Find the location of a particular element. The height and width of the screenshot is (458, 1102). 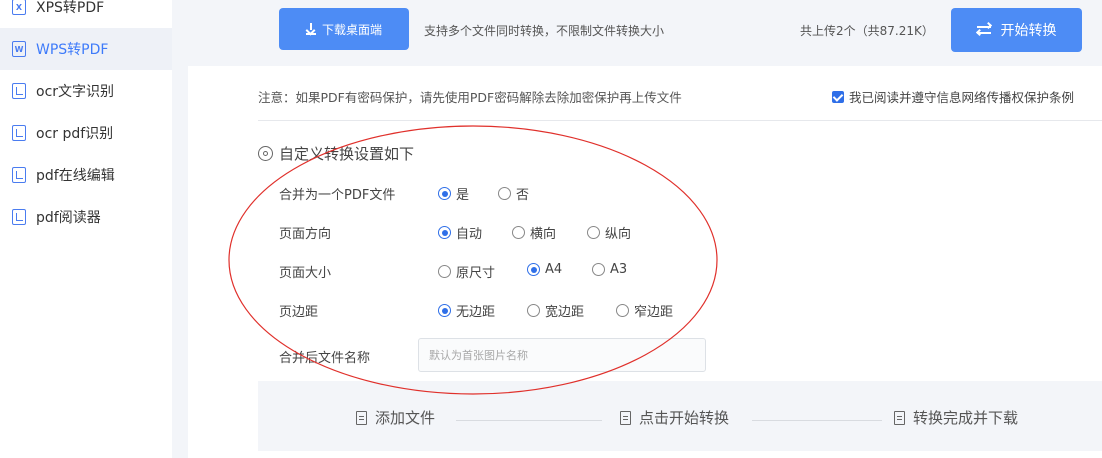

margin-option-none: 无边距 is located at coordinates (466, 310).